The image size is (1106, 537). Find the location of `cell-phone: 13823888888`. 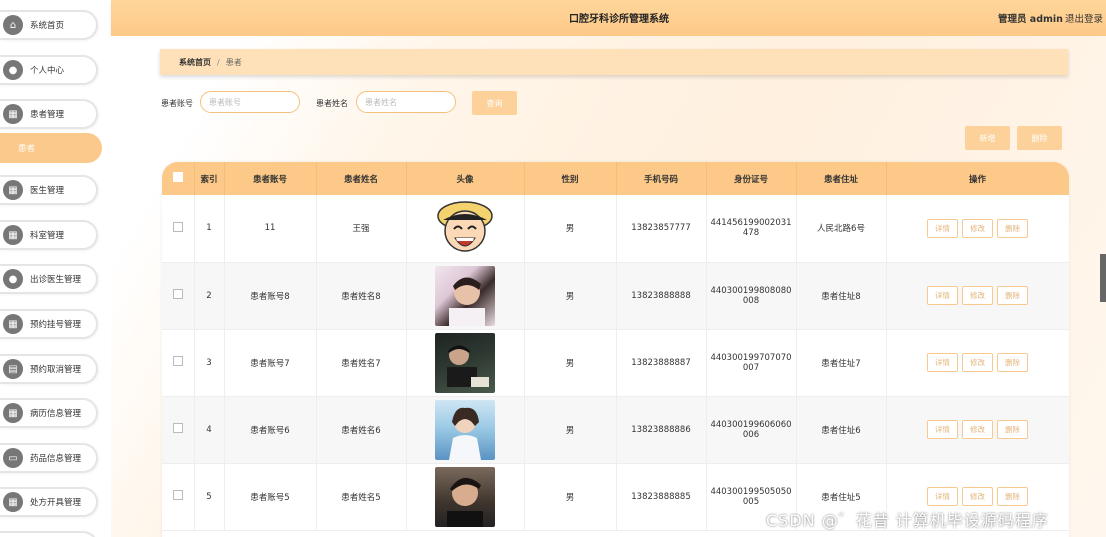

cell-phone: 13823888888 is located at coordinates (661, 296).